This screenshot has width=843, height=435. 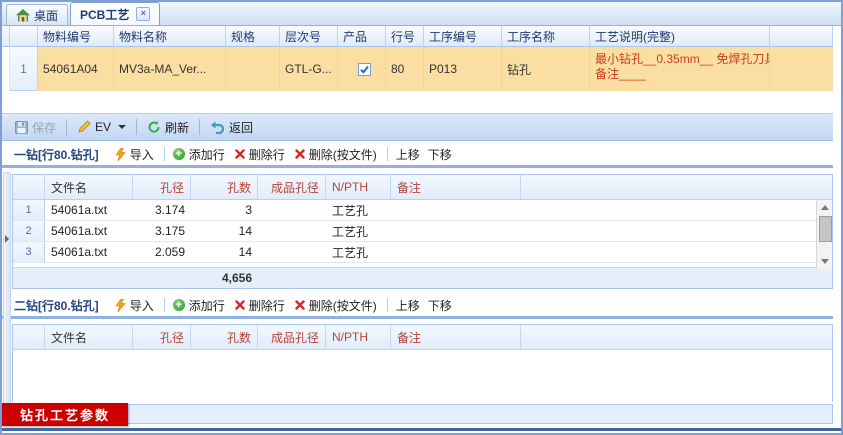 I want to click on cell-process-no: P013, so click(x=463, y=69).